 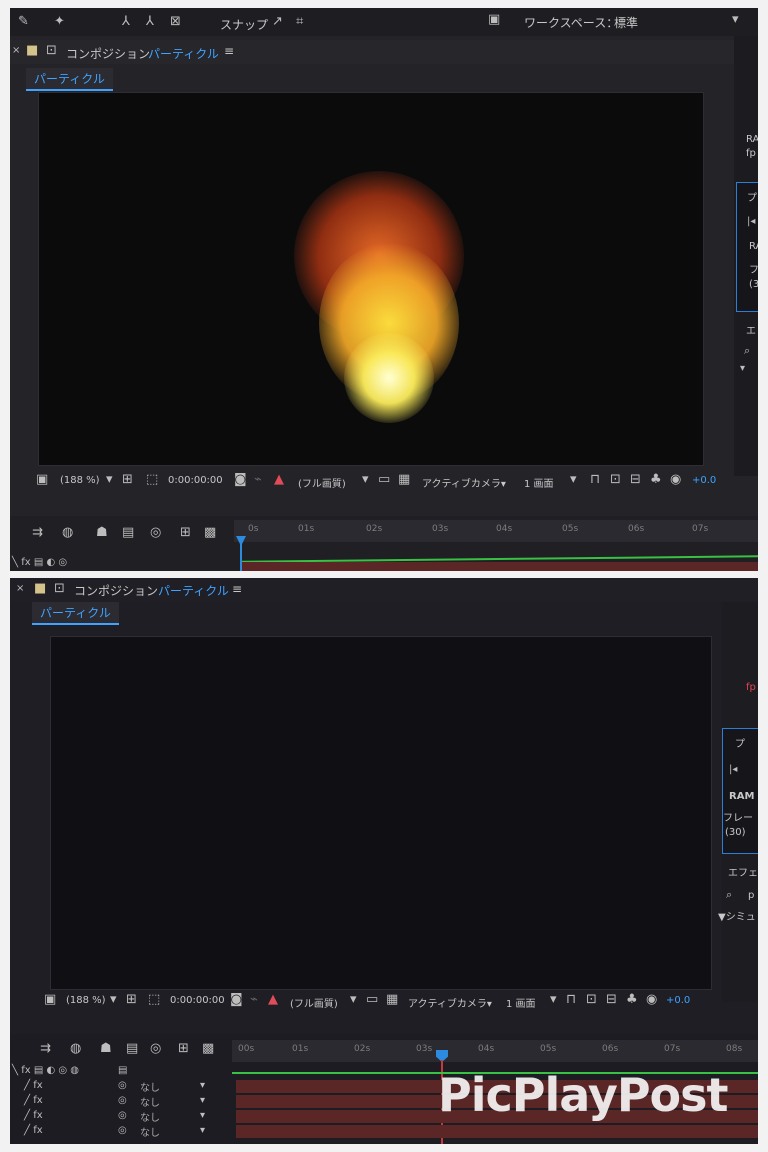 What do you see at coordinates (126, 22) in the screenshot?
I see `axis-icon: ⅄` at bounding box center [126, 22].